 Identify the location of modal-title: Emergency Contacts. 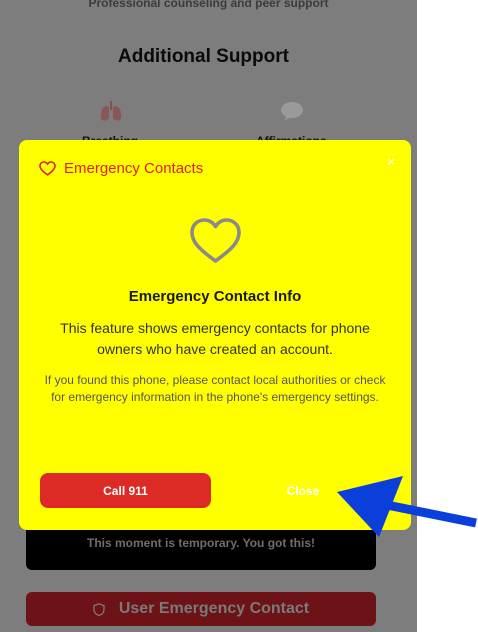
(134, 168).